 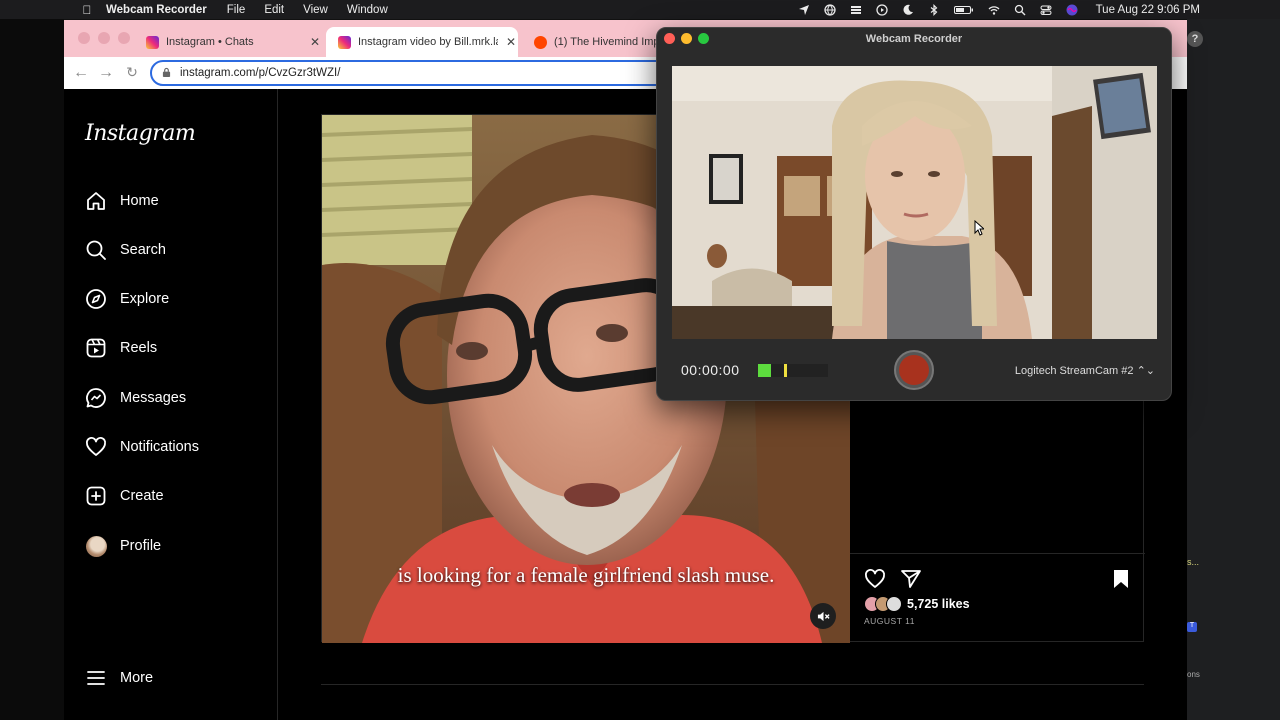 What do you see at coordinates (236, 10) in the screenshot?
I see `menu-file: File` at bounding box center [236, 10].